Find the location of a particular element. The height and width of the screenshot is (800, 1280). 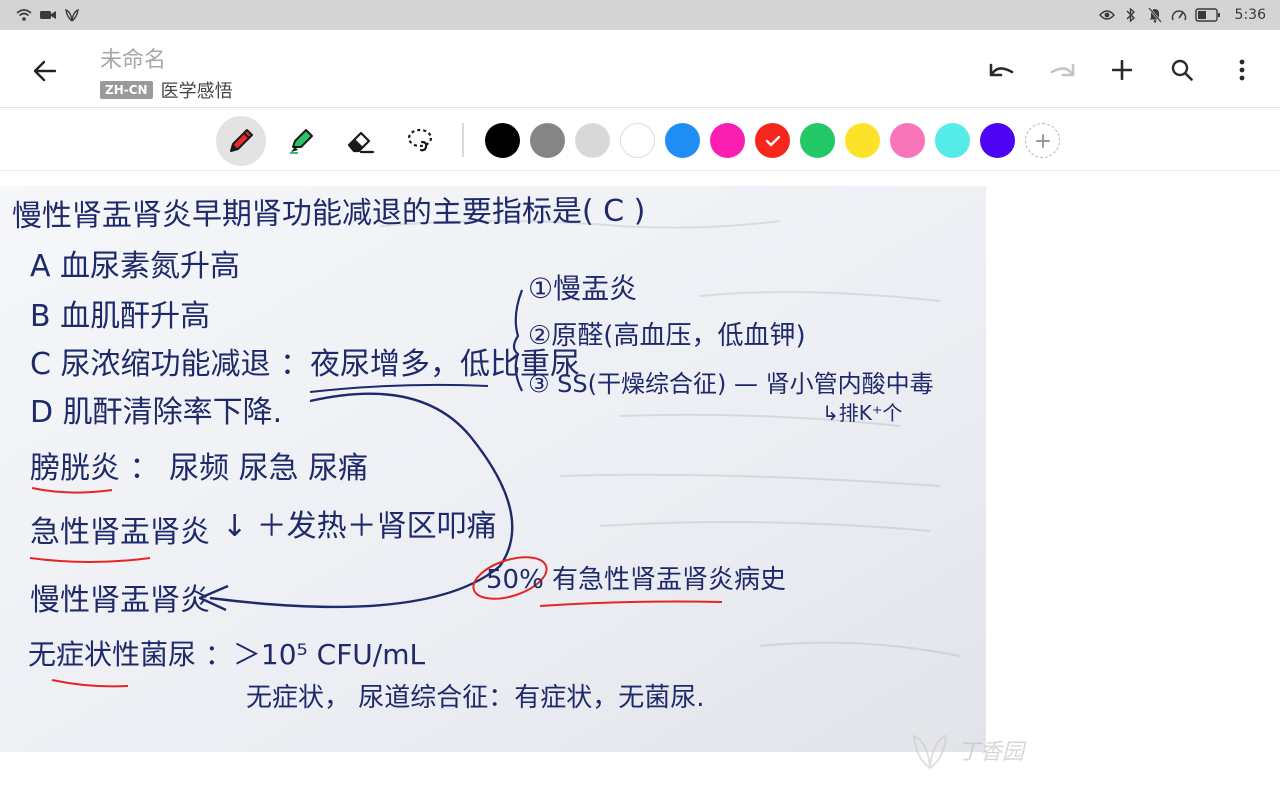

status-bar: 5:36 is located at coordinates (640, 15).